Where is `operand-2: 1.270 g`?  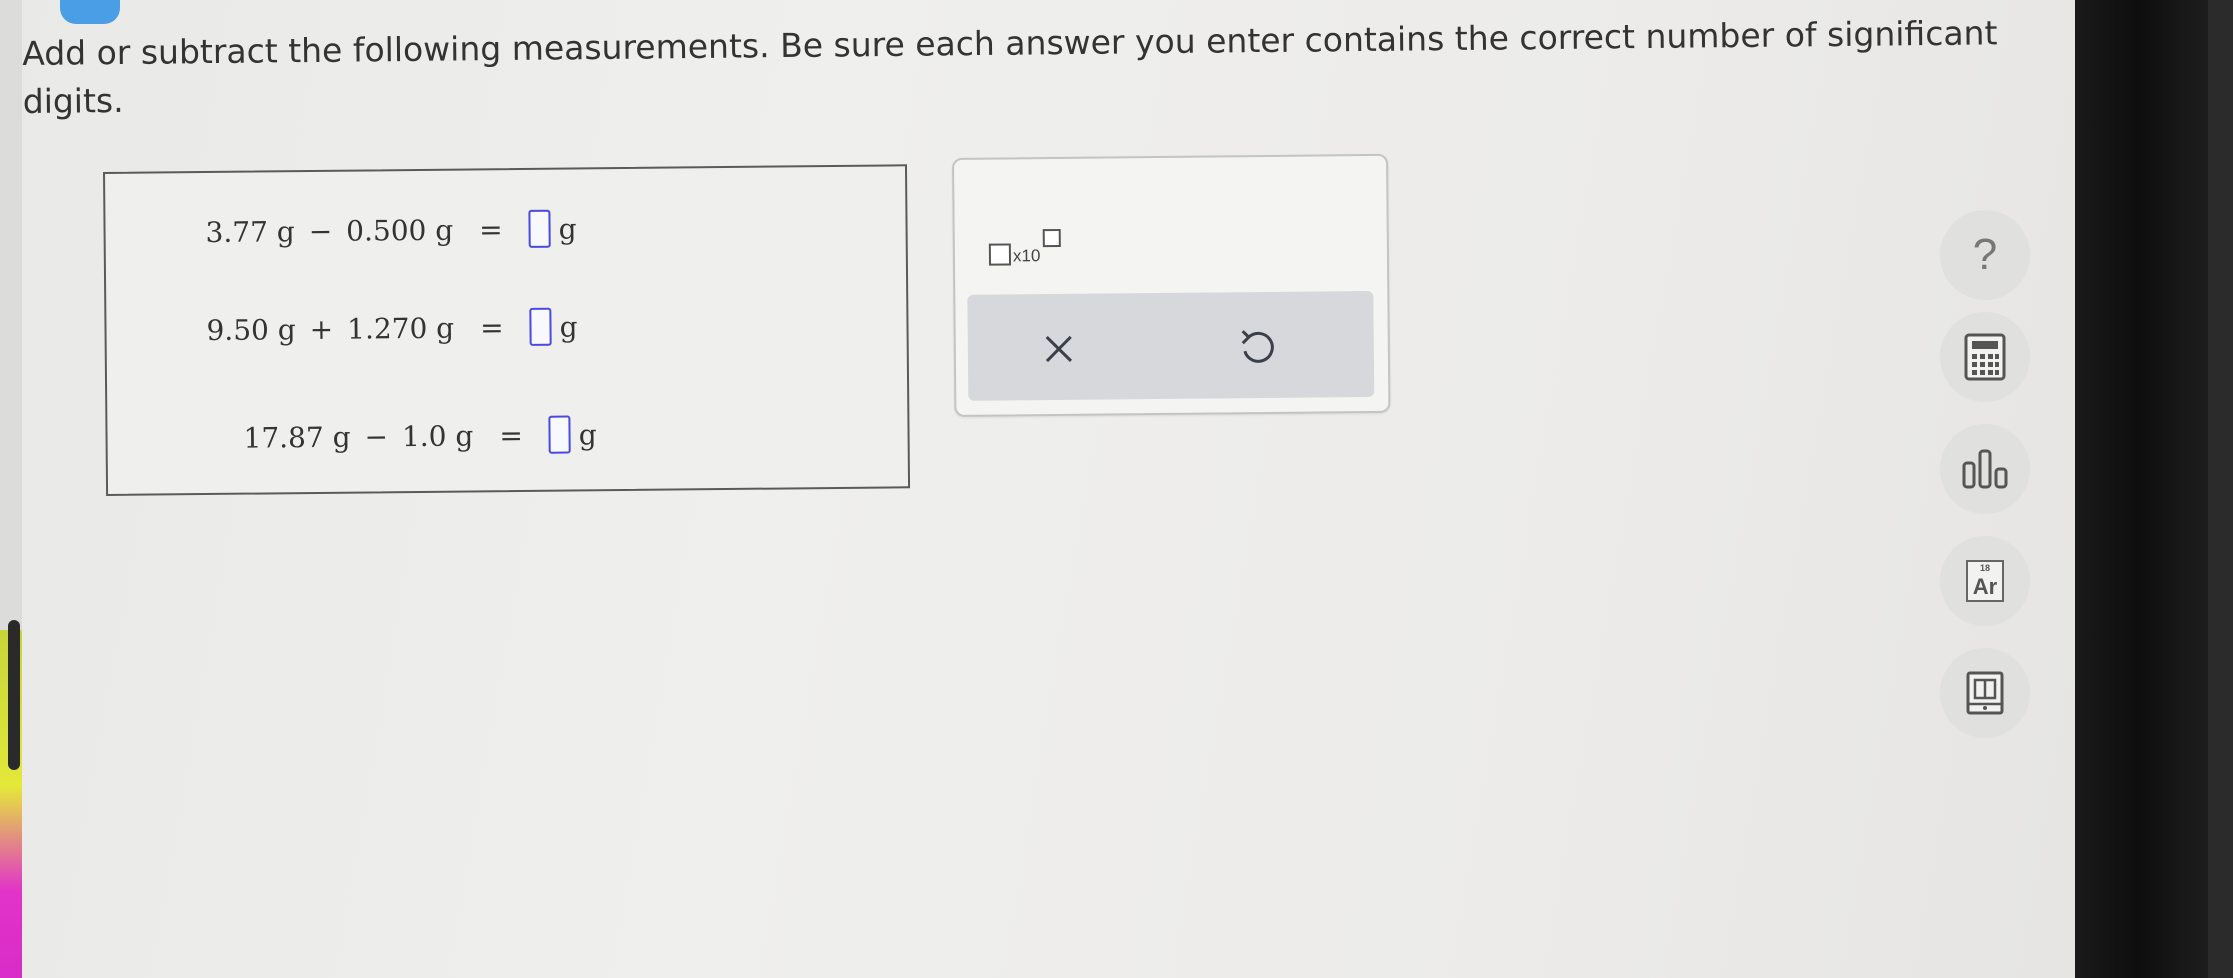 operand-2: 1.270 g is located at coordinates (400, 328).